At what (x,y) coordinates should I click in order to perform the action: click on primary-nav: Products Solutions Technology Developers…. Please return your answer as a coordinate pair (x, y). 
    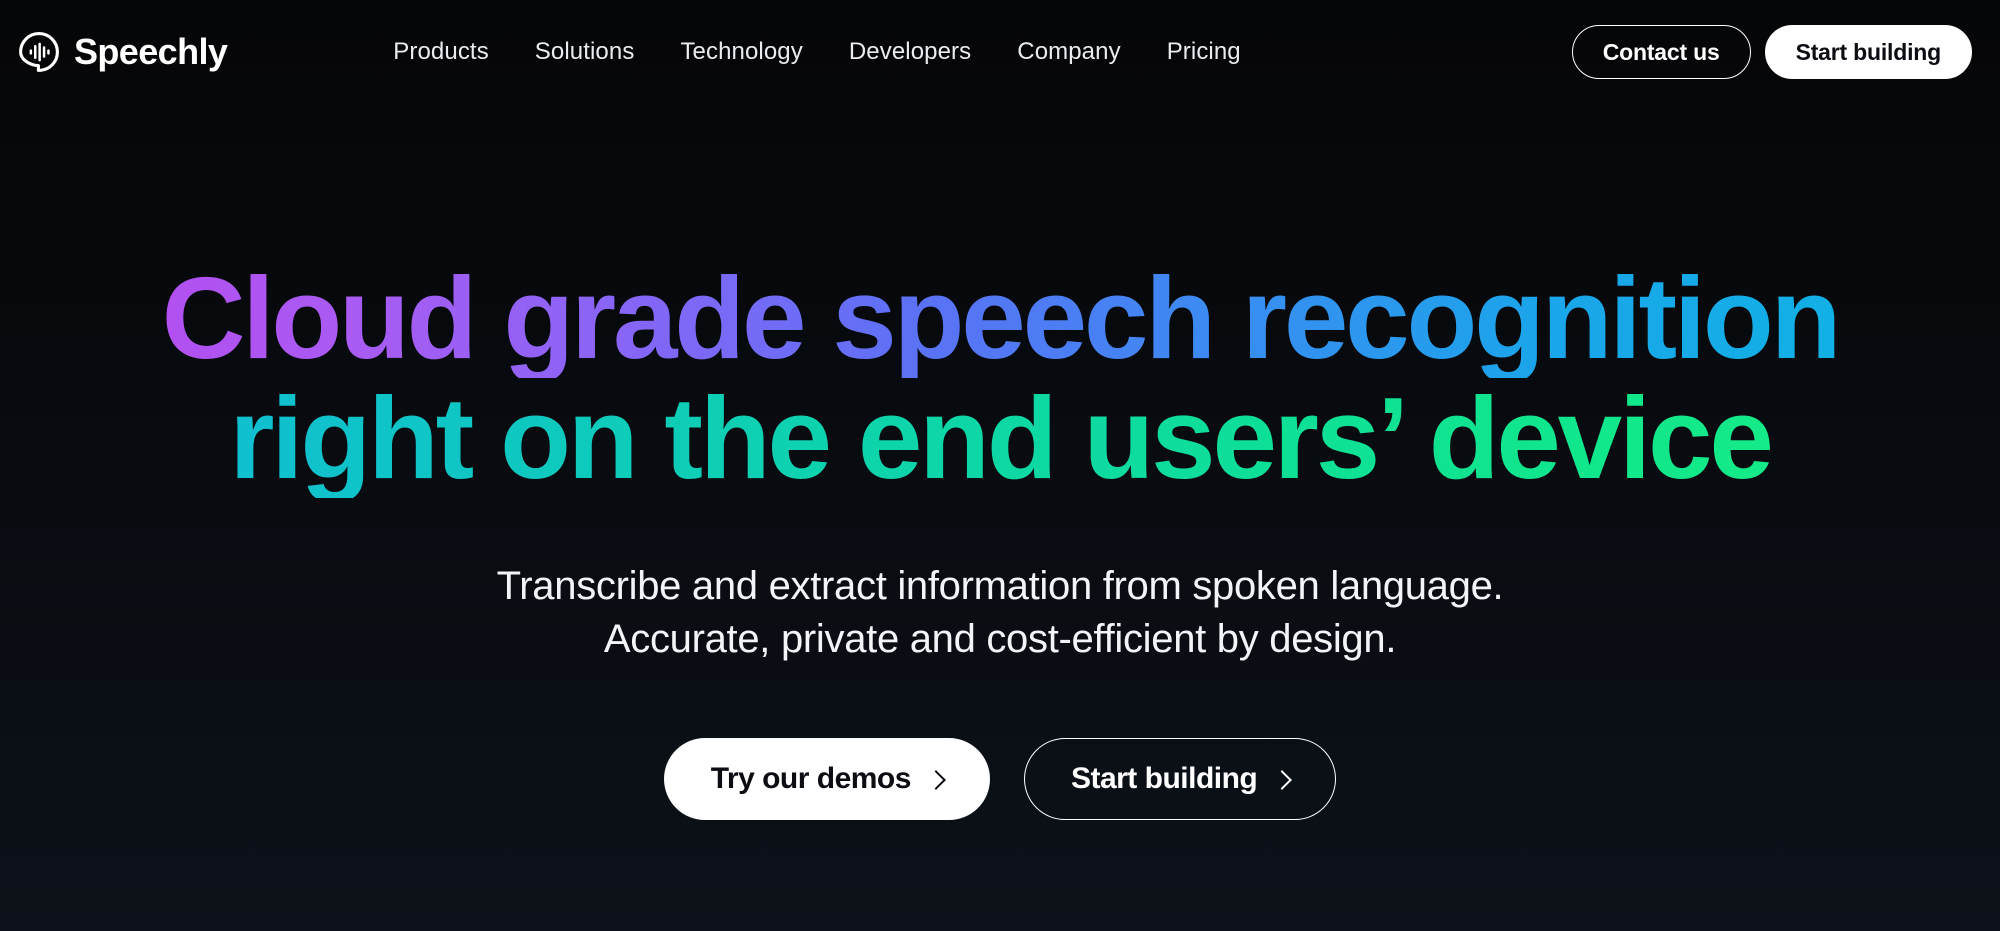
    Looking at the image, I should click on (733, 52).